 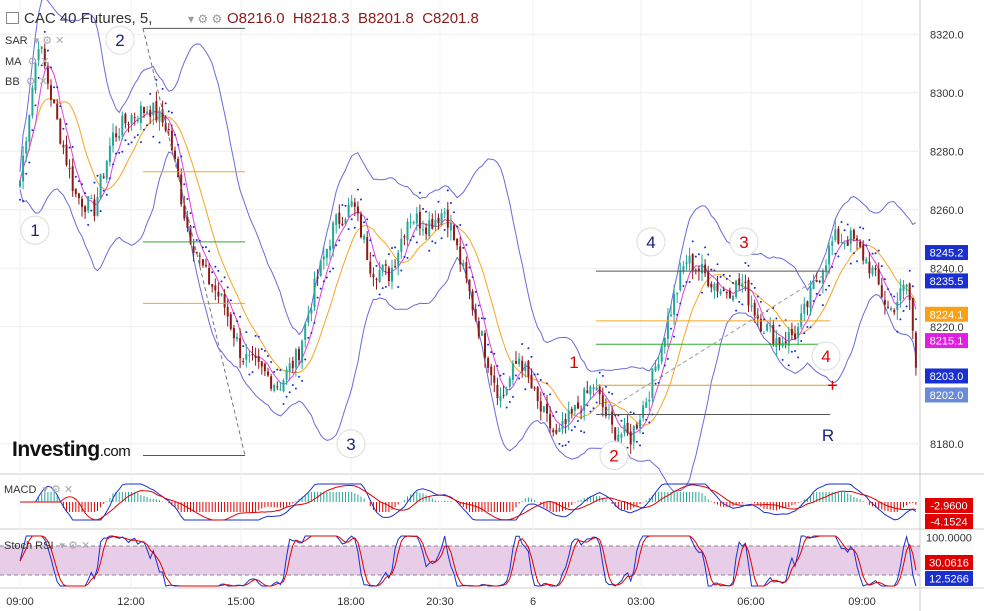 What do you see at coordinates (947, 35) in the screenshot?
I see `price-tick-label: 8320.0` at bounding box center [947, 35].